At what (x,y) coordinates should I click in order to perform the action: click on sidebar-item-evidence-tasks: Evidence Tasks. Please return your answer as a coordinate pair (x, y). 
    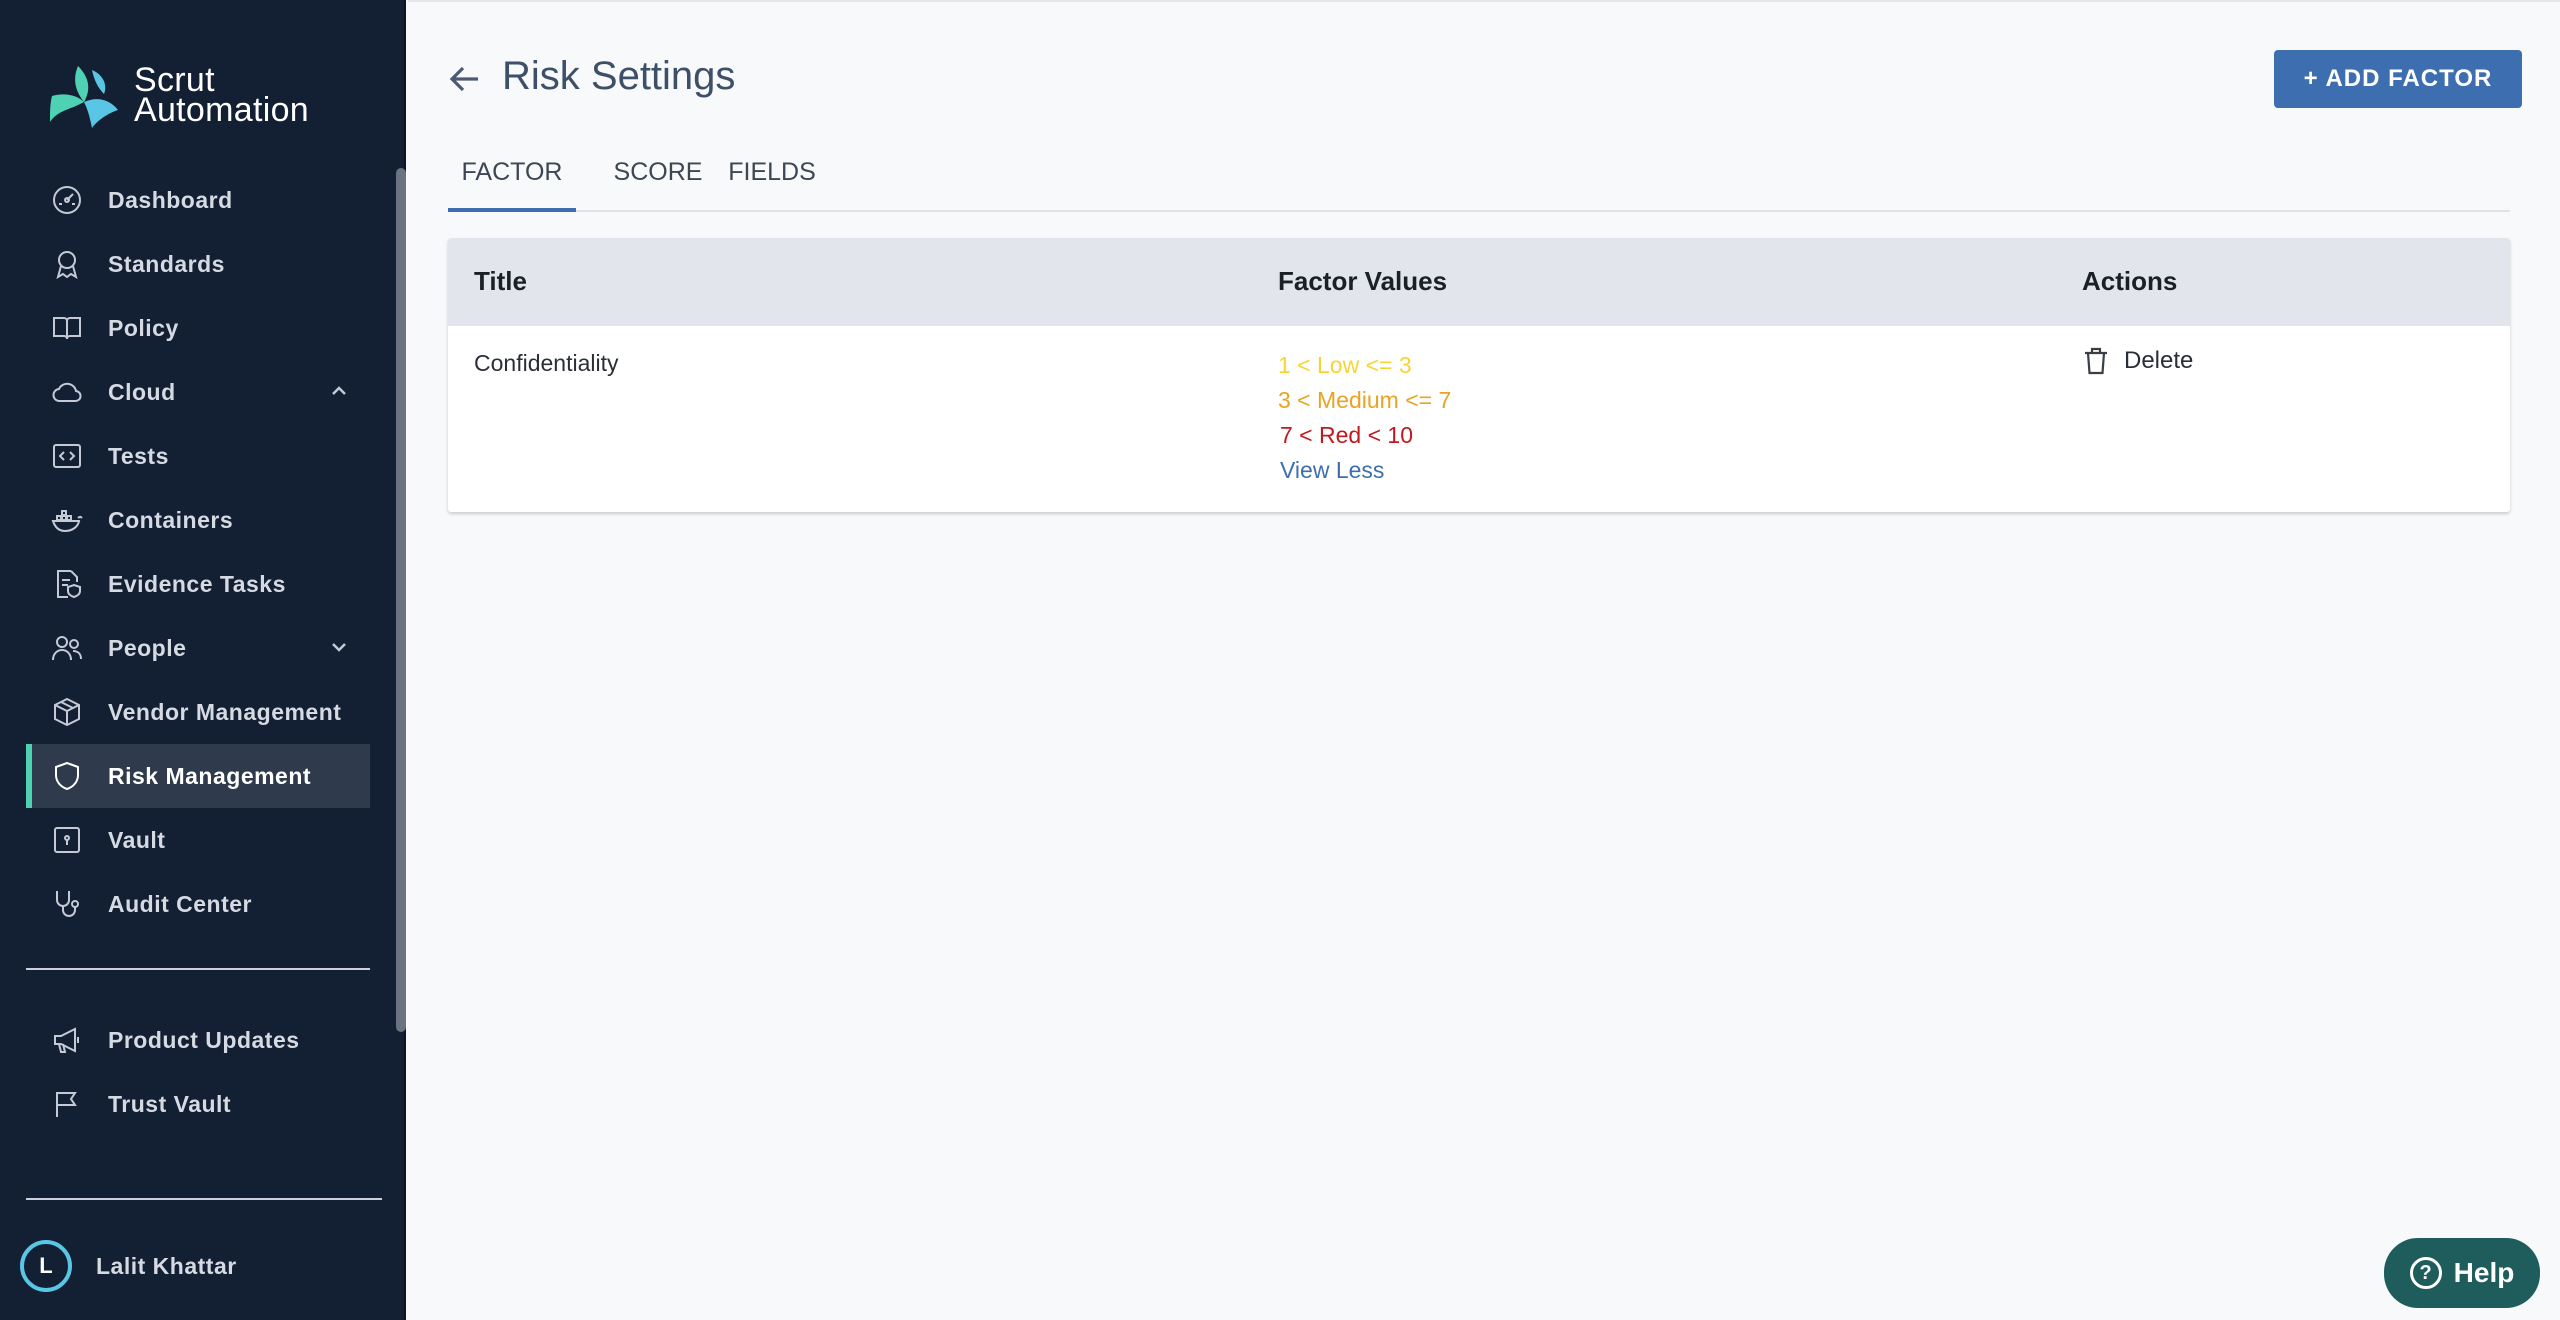
    Looking at the image, I should click on (198, 584).